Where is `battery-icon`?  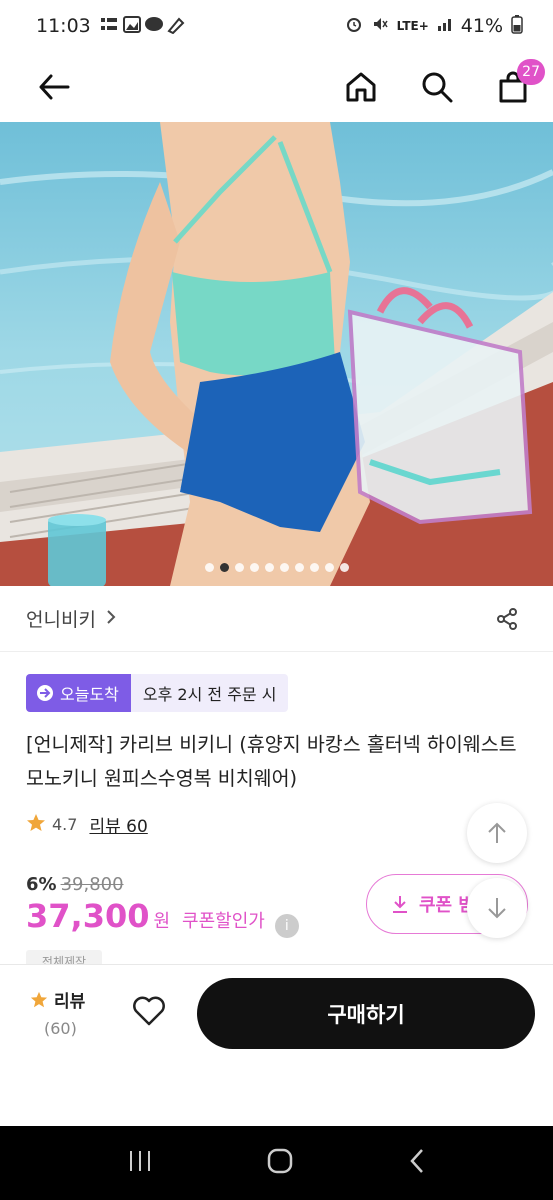
battery-icon is located at coordinates (517, 26).